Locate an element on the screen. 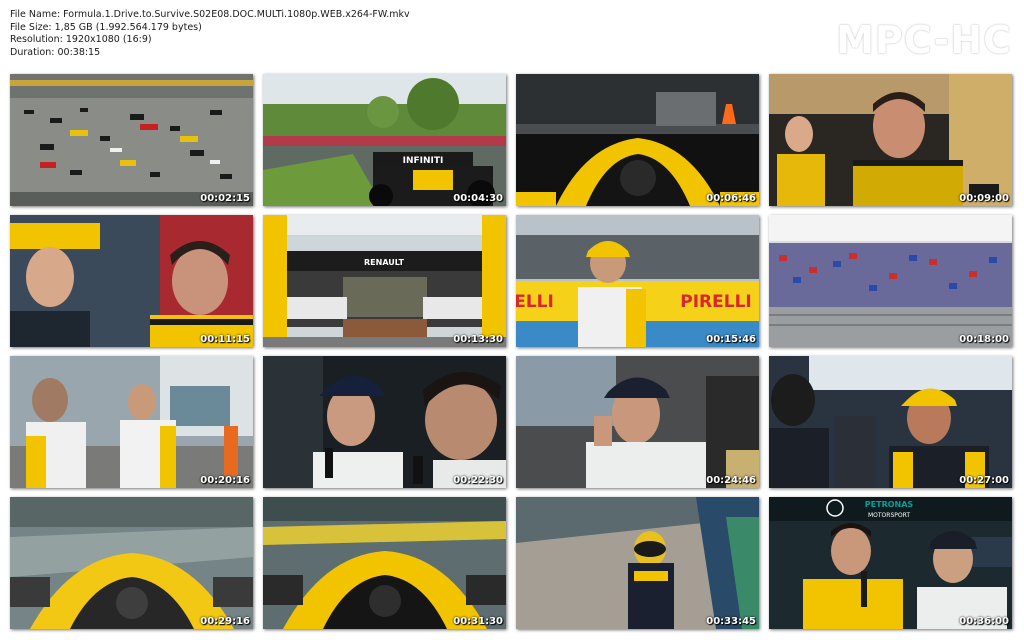 Image resolution: width=1024 pixels, height=640 pixels. grandstand-crowd-icon is located at coordinates (890, 281).